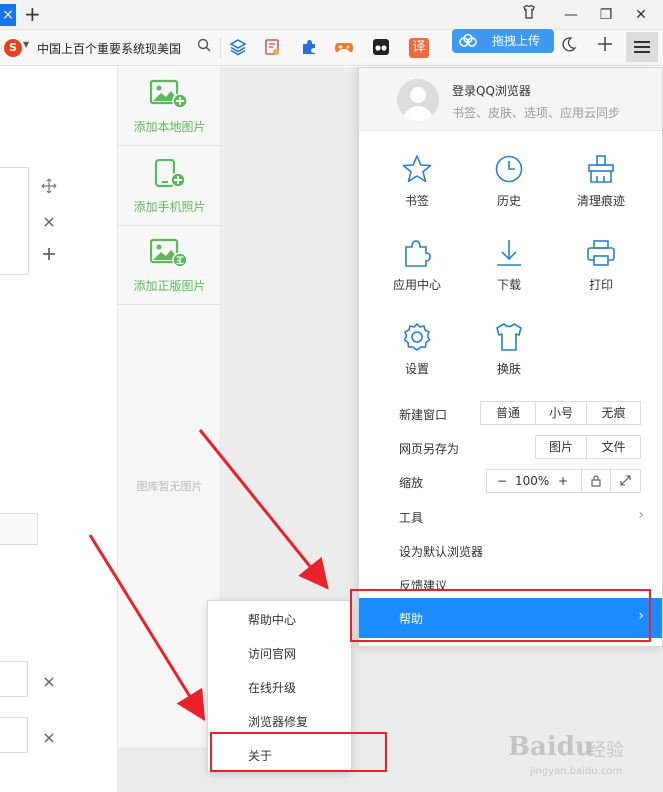  I want to click on annotation-arrow-about, so click(147, 628).